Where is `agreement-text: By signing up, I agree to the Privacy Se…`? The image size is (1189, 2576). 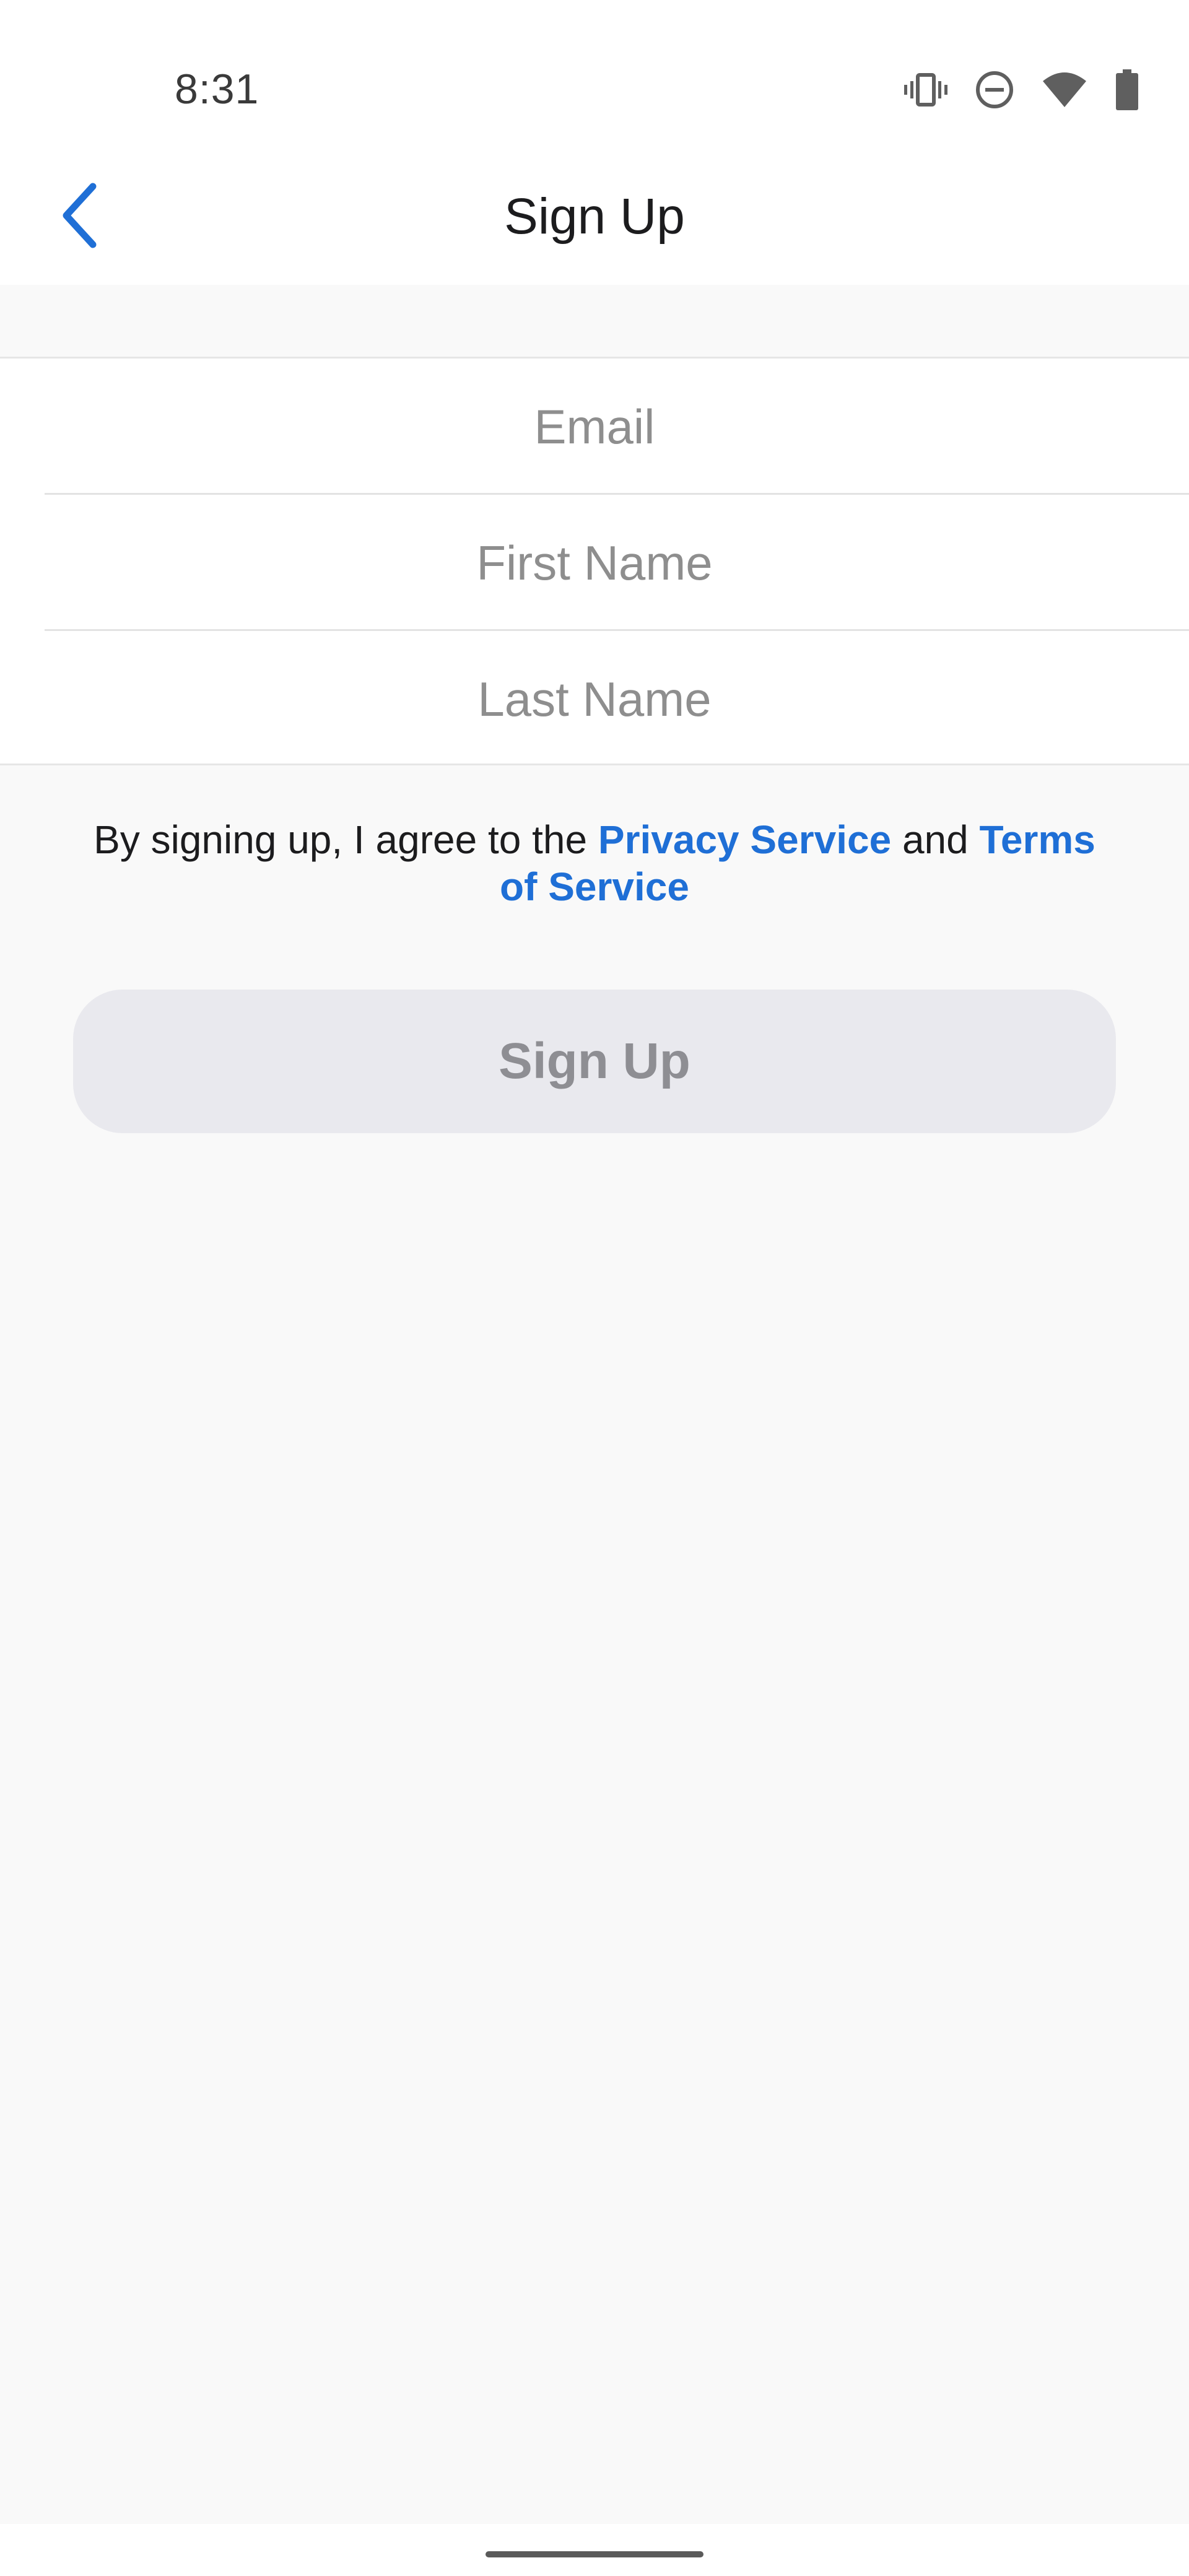 agreement-text: By signing up, I agree to the Privacy Se… is located at coordinates (594, 863).